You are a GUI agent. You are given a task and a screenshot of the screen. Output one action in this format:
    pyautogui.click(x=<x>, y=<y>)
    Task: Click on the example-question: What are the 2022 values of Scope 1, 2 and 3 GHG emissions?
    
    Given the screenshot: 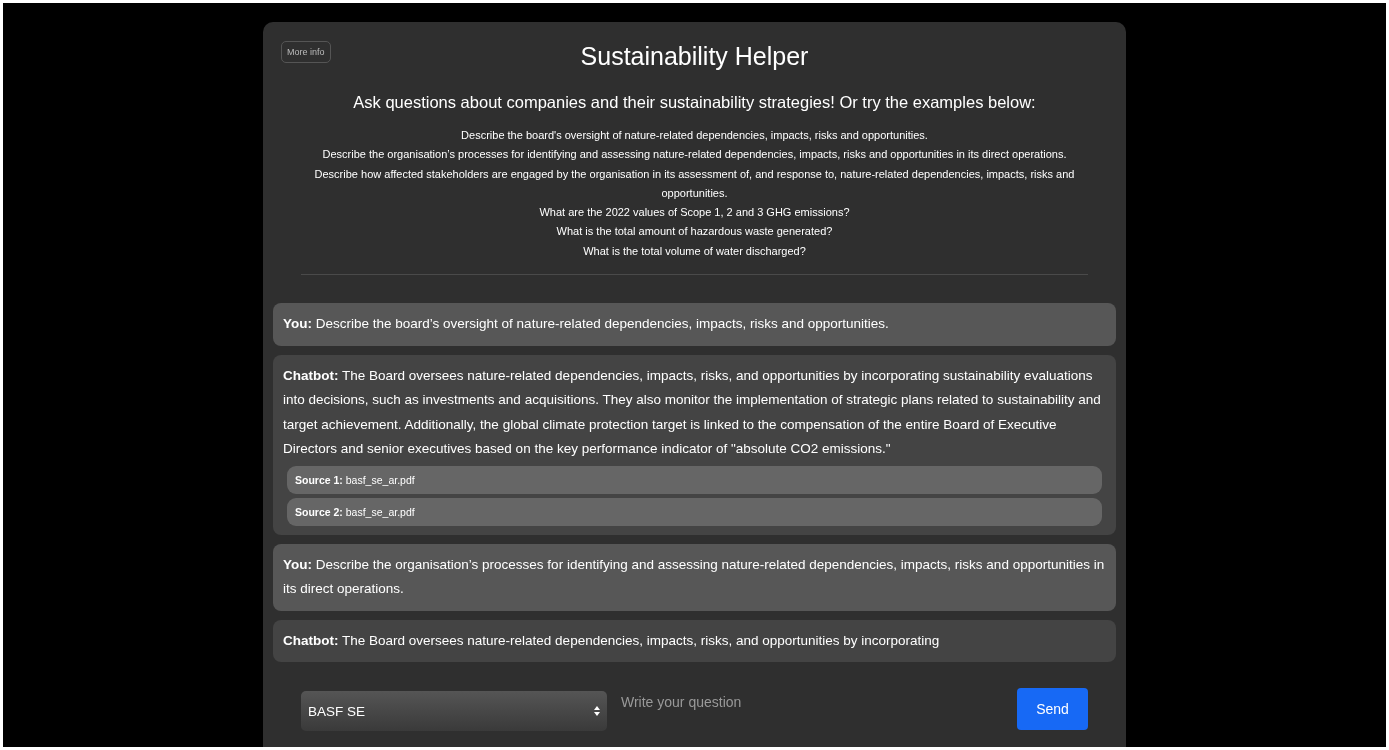 What is the action you would take?
    pyautogui.click(x=694, y=213)
    